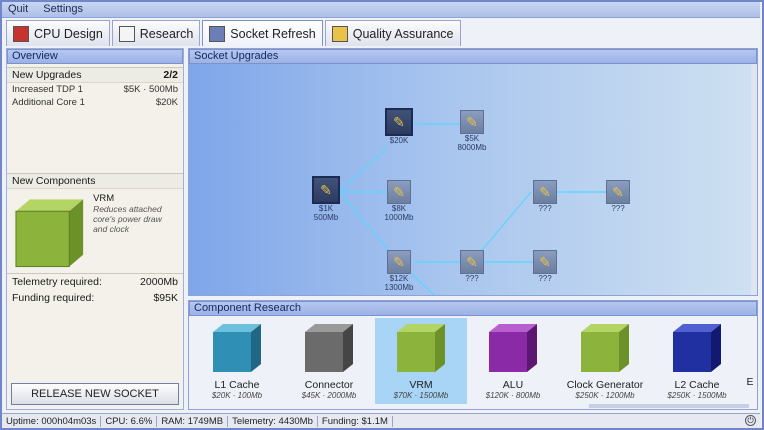  What do you see at coordinates (697, 395) in the screenshot?
I see `component-price: $250K · 1500Mb` at bounding box center [697, 395].